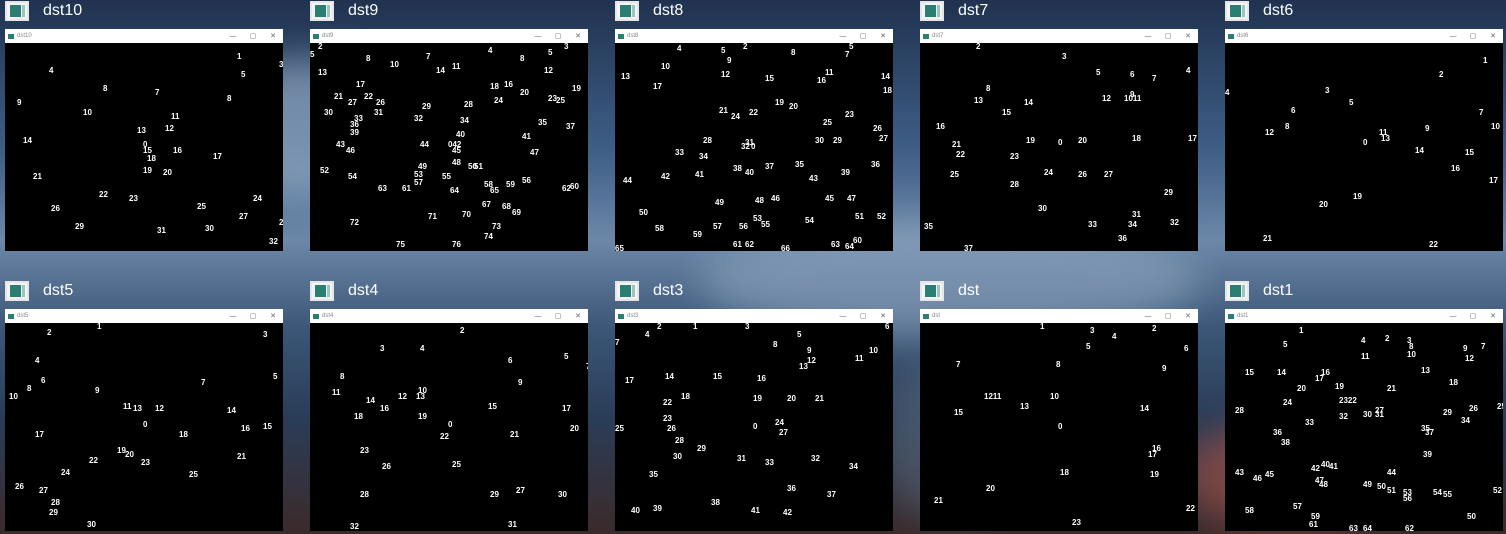  What do you see at coordinates (1259, 11) in the screenshot?
I see `thumbnail-label-dst6: dst6` at bounding box center [1259, 11].